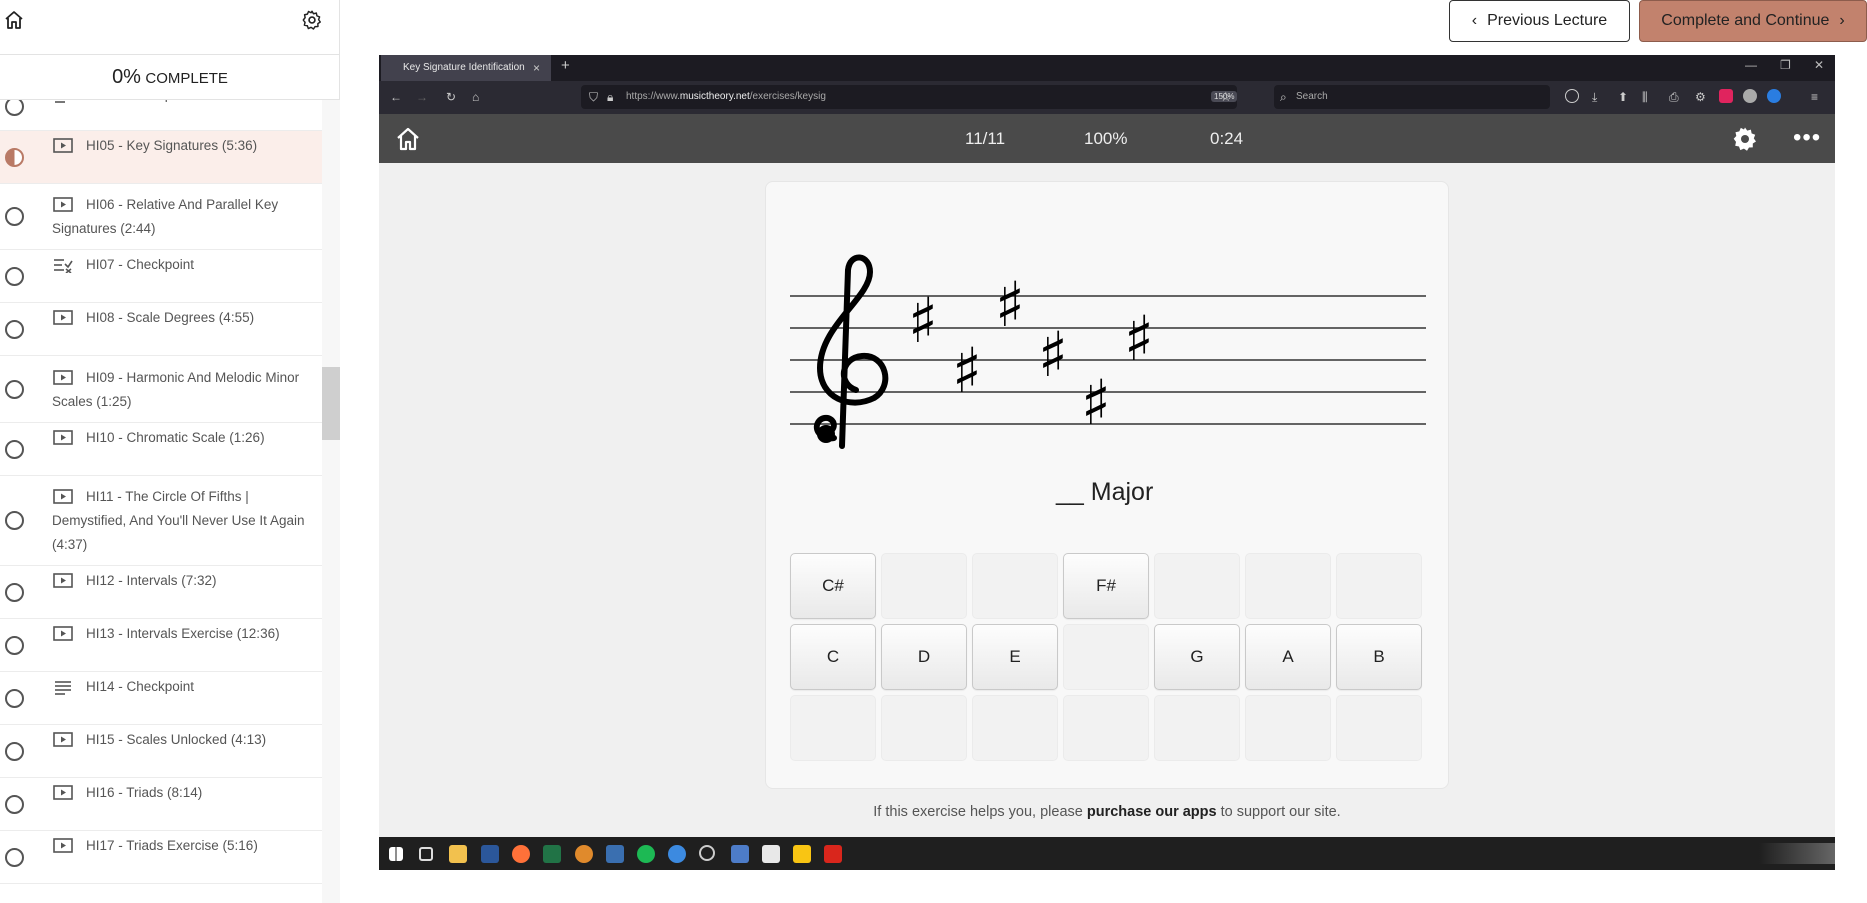 The height and width of the screenshot is (903, 1867). Describe the element at coordinates (646, 854) in the screenshot. I see `spotify-icon` at that location.